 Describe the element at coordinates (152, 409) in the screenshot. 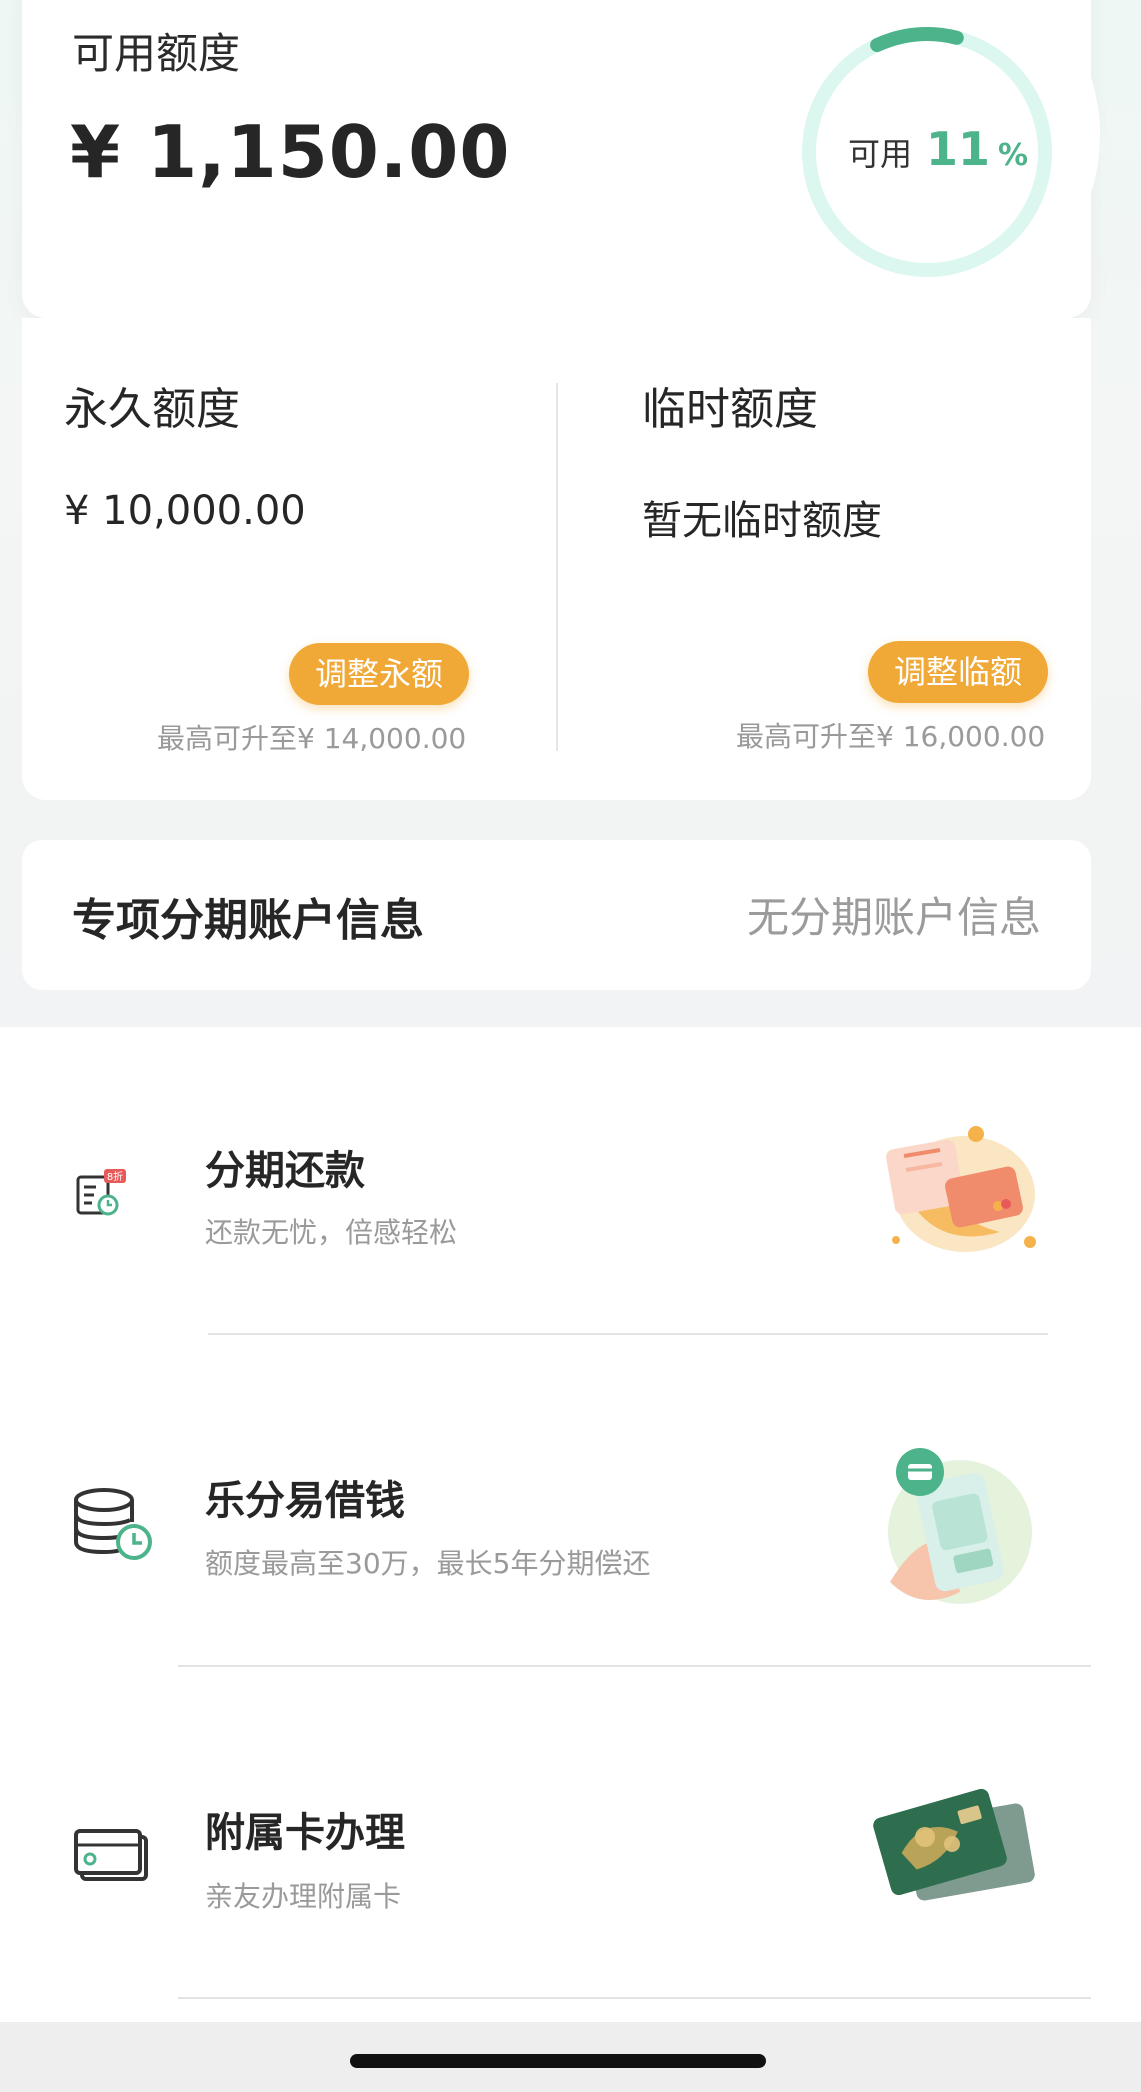

I see `permanent-quota-title: 永久额度` at that location.